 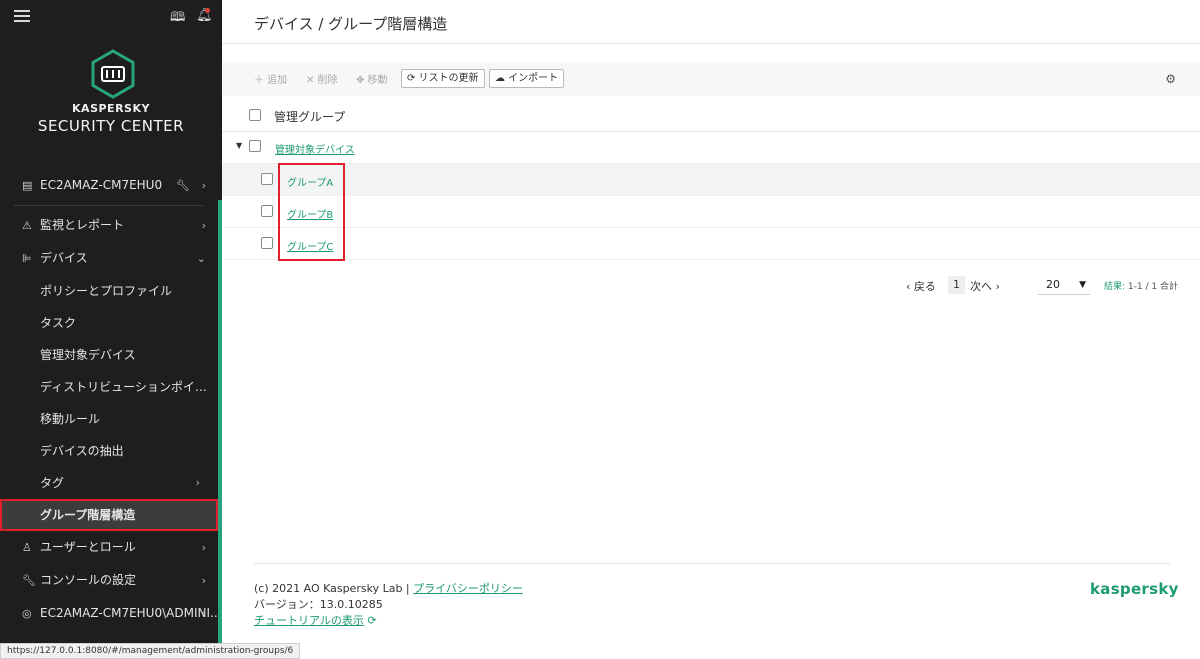 I want to click on prev-page-button: ‹ 戻る, so click(x=921, y=286).